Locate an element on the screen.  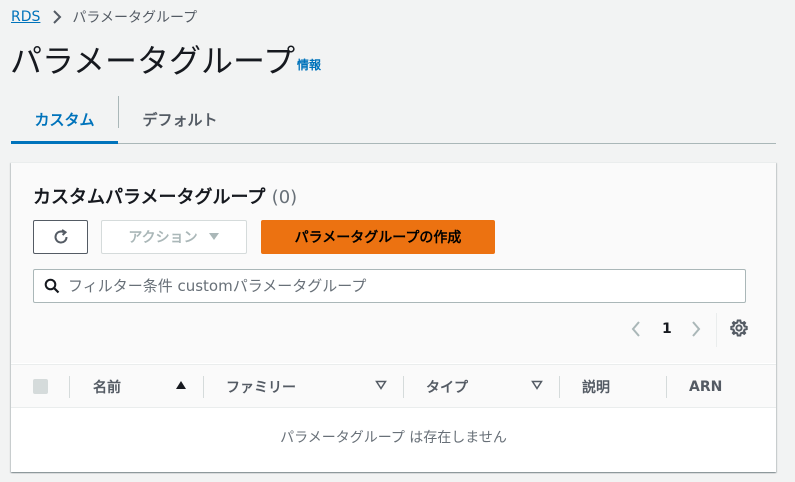
tab-custom: カスタム is located at coordinates (64, 120).